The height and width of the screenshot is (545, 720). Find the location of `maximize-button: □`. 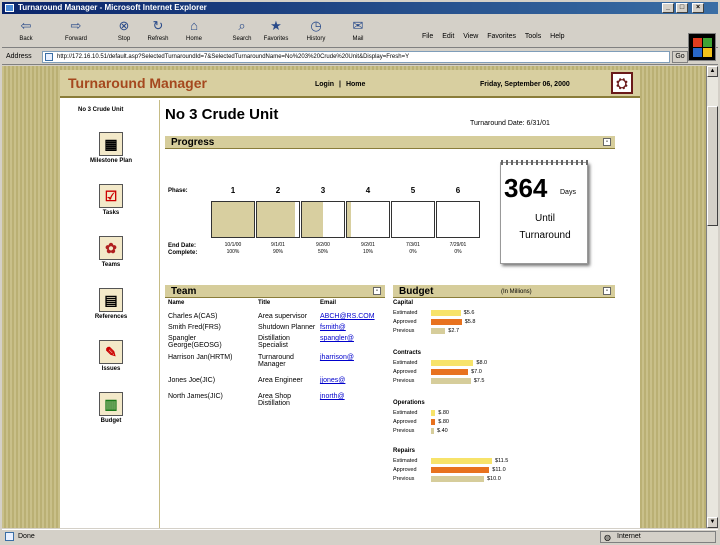

maximize-button: □ is located at coordinates (682, 8).